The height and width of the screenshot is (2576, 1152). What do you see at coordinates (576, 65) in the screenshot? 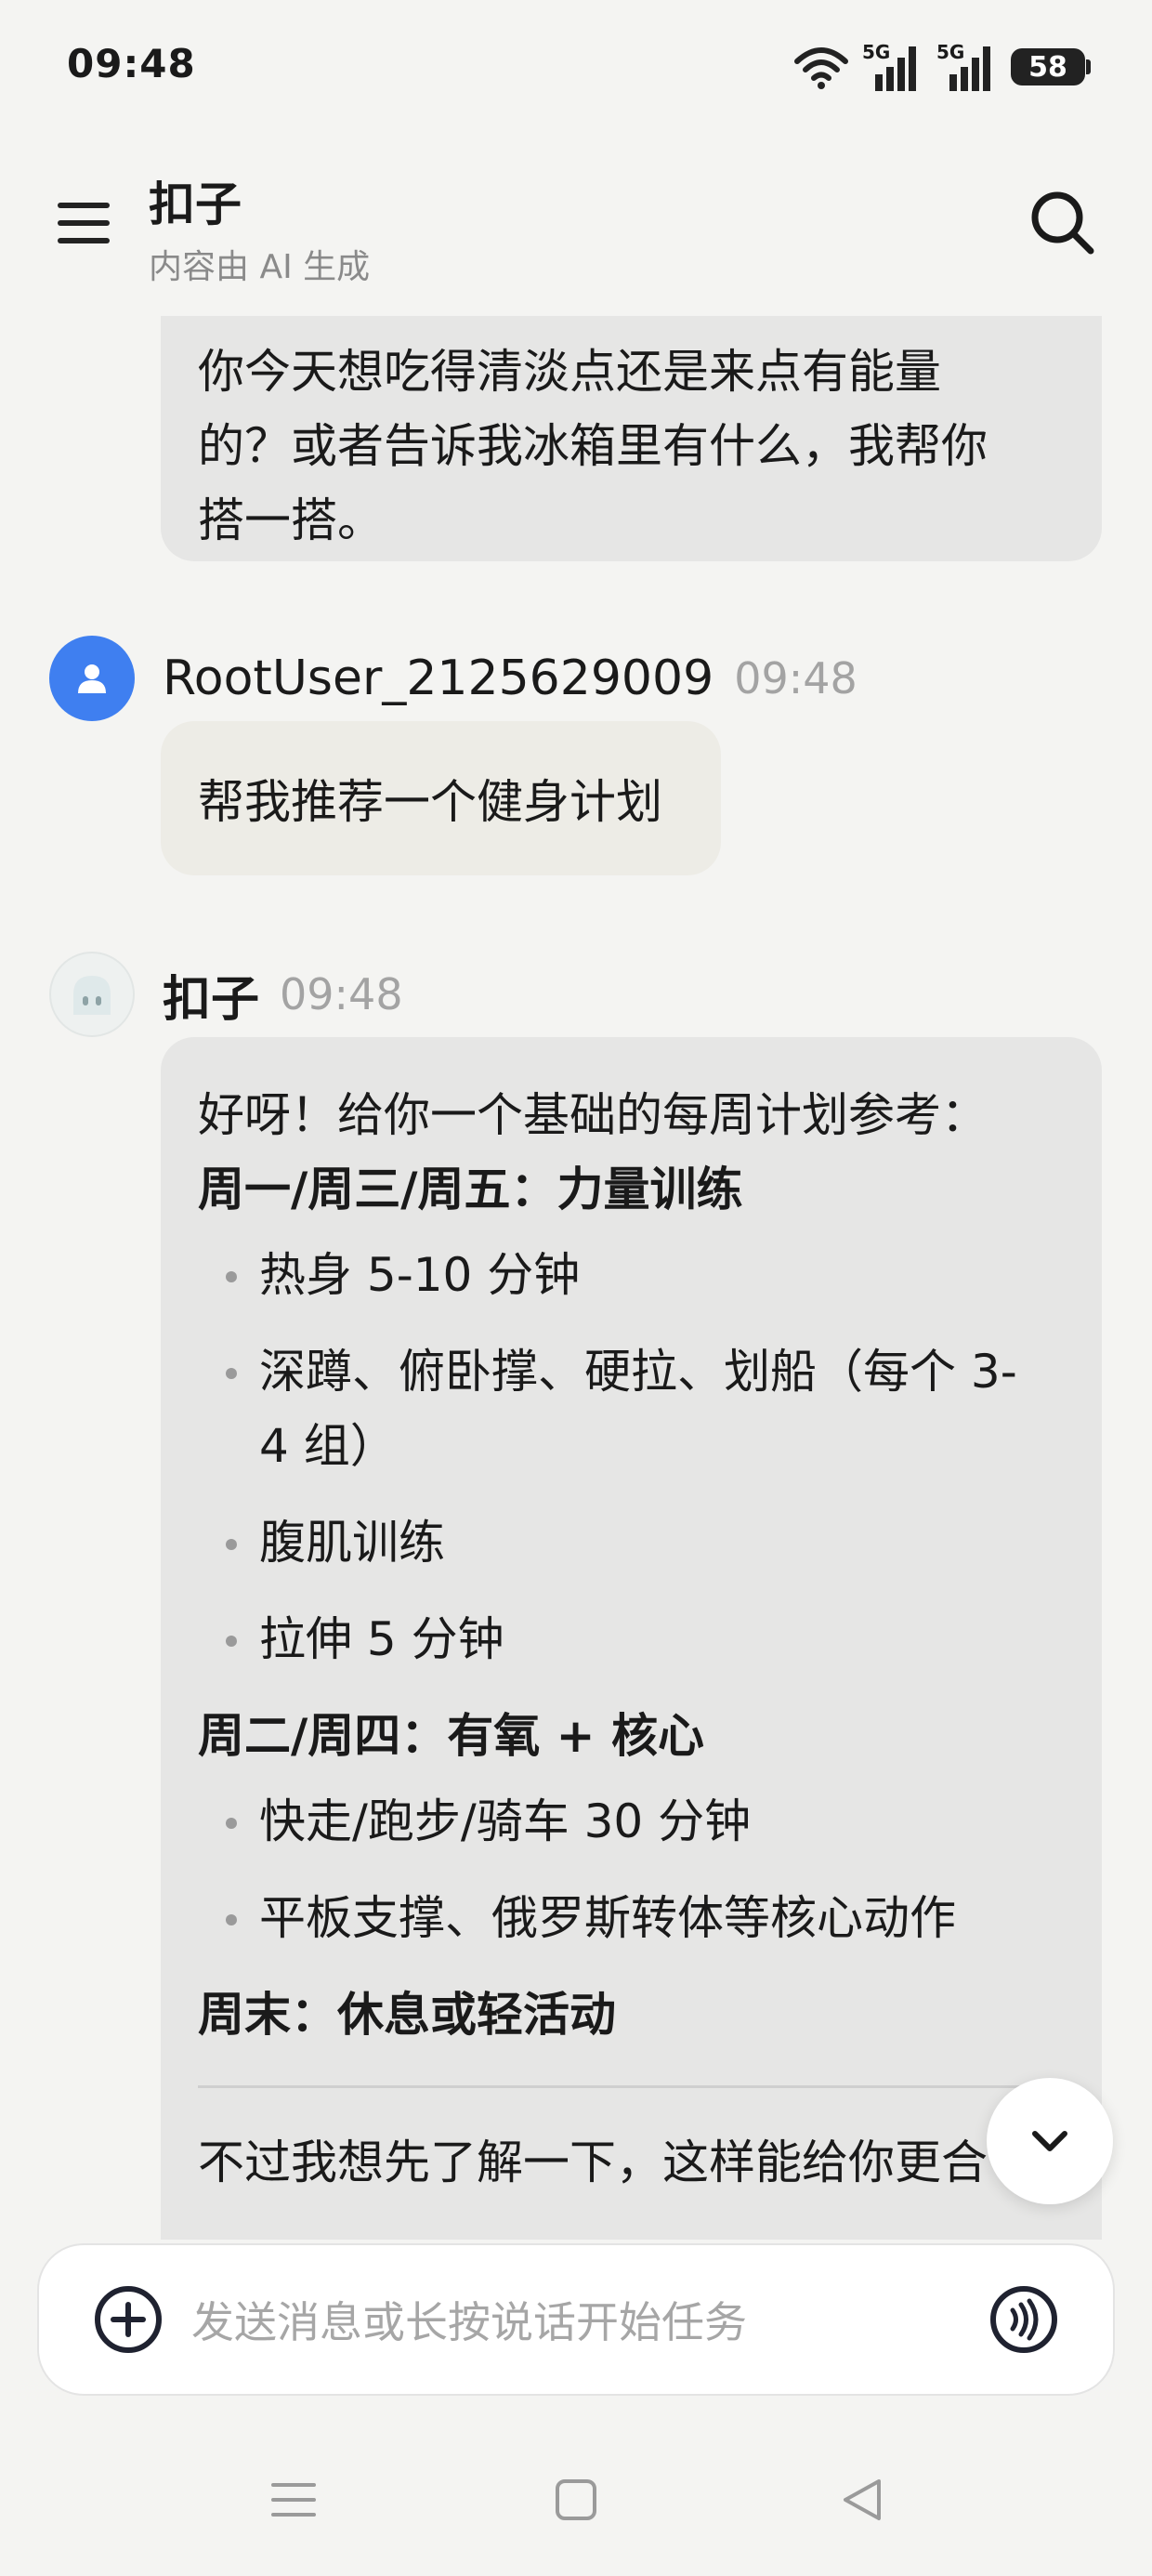
I see `status-bar: 09:48 5G 5G 58` at bounding box center [576, 65].